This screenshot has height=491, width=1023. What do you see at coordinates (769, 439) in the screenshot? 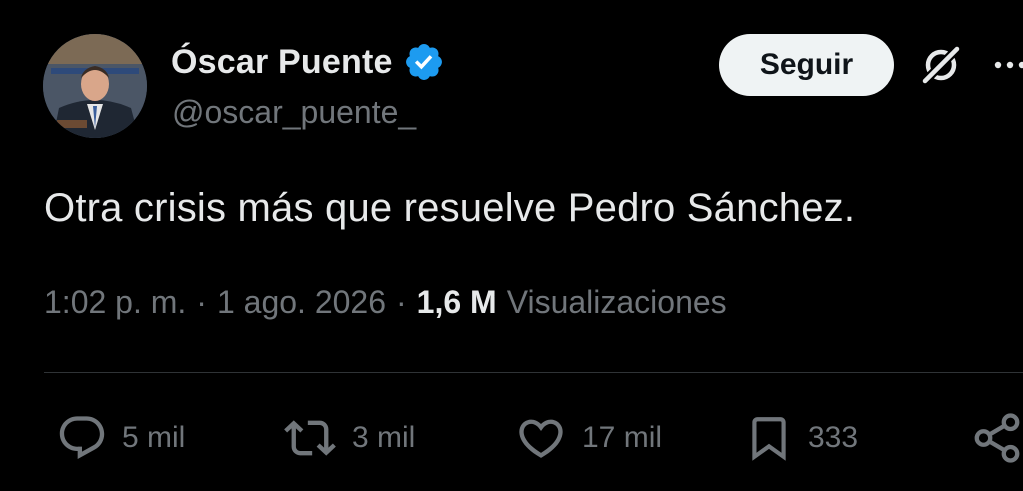
I see `bookmark-icon` at bounding box center [769, 439].